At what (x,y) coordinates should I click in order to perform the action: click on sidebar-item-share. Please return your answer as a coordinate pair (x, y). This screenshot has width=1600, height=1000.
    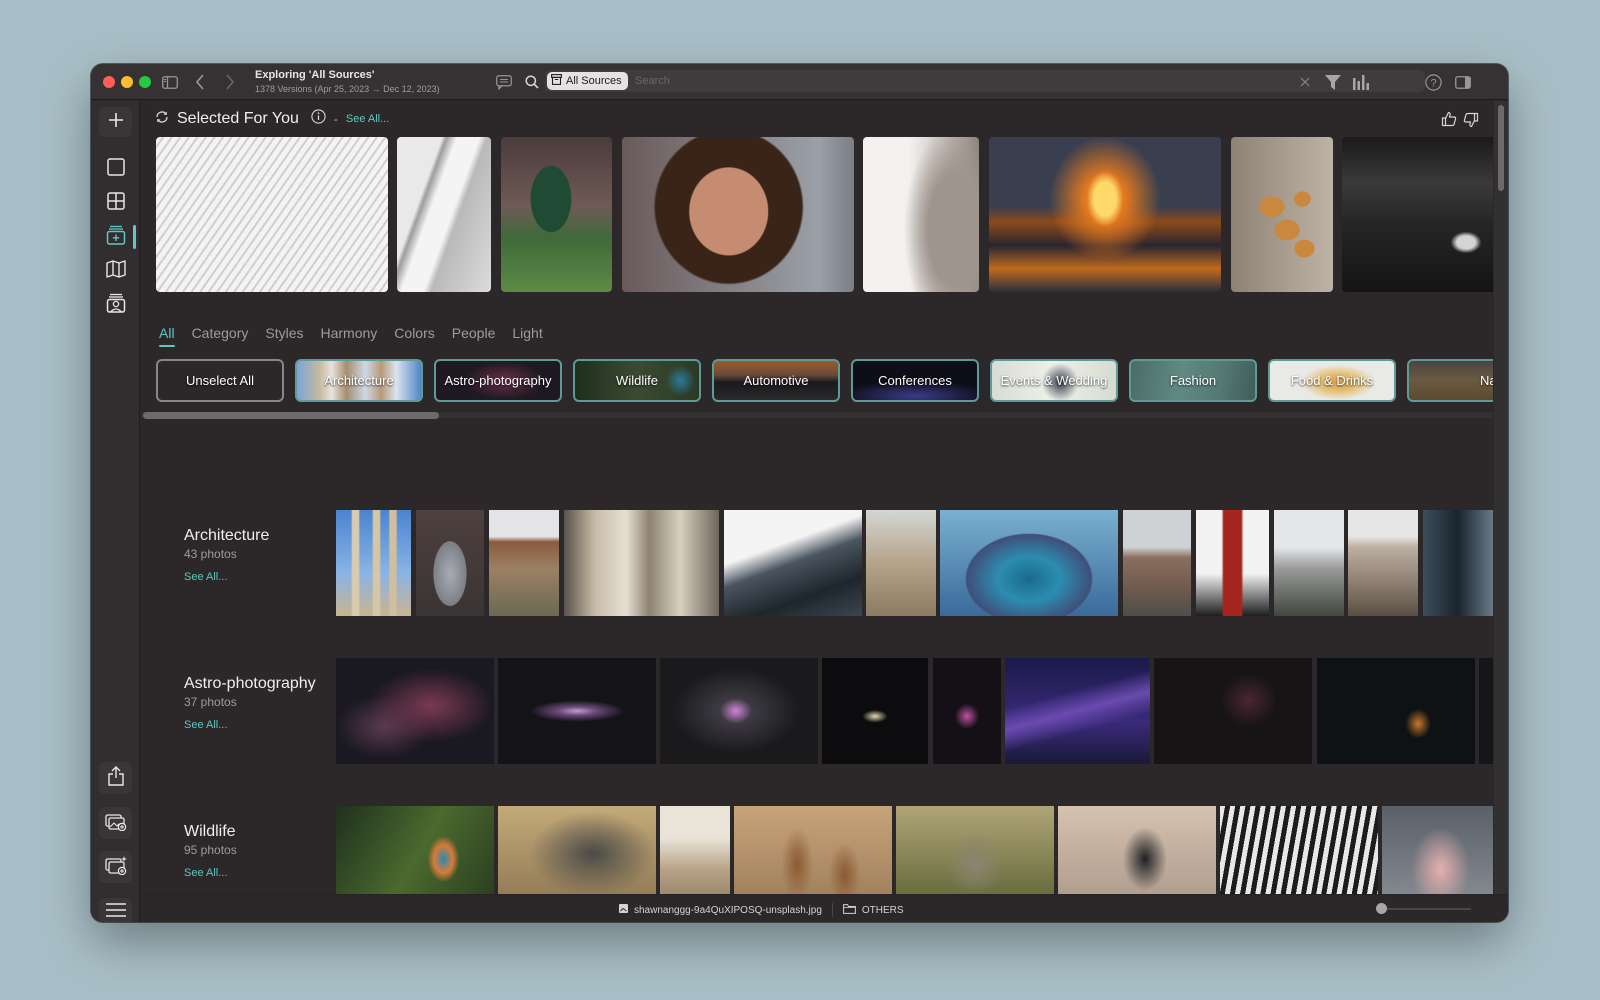
    Looking at the image, I should click on (115, 778).